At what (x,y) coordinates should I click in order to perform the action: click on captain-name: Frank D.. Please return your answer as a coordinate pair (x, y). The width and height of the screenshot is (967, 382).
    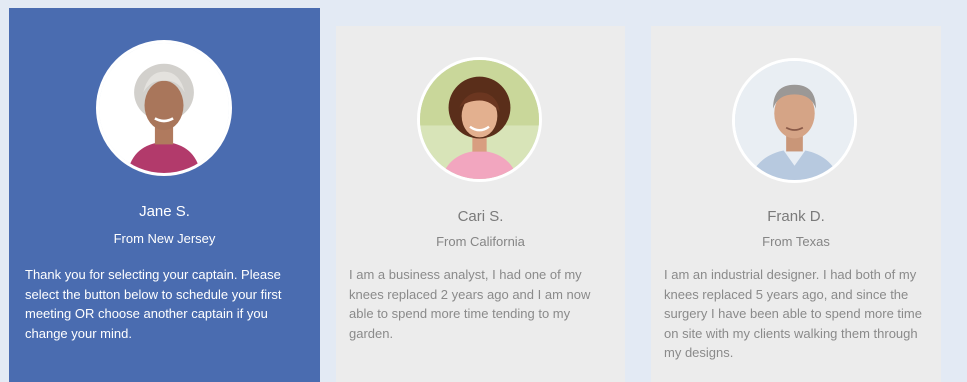
    Looking at the image, I should click on (796, 216).